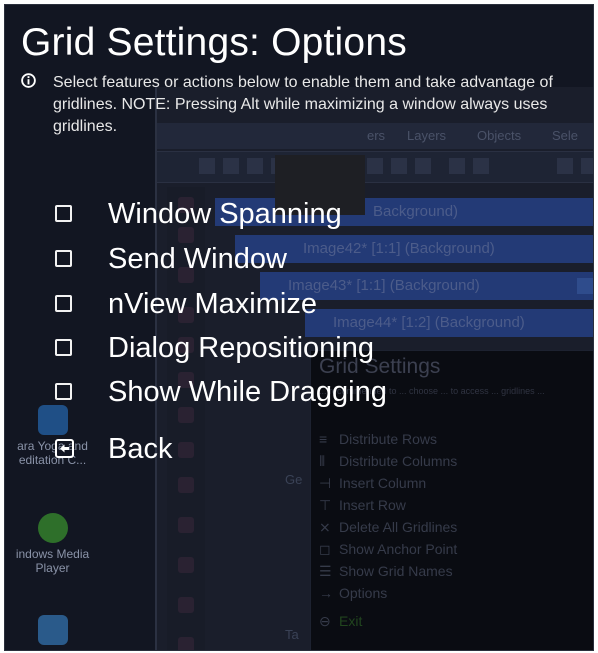 This screenshot has width=598, height=653. What do you see at coordinates (429, 322) in the screenshot?
I see `window-title: Image44* [1:2] (Background)` at bounding box center [429, 322].